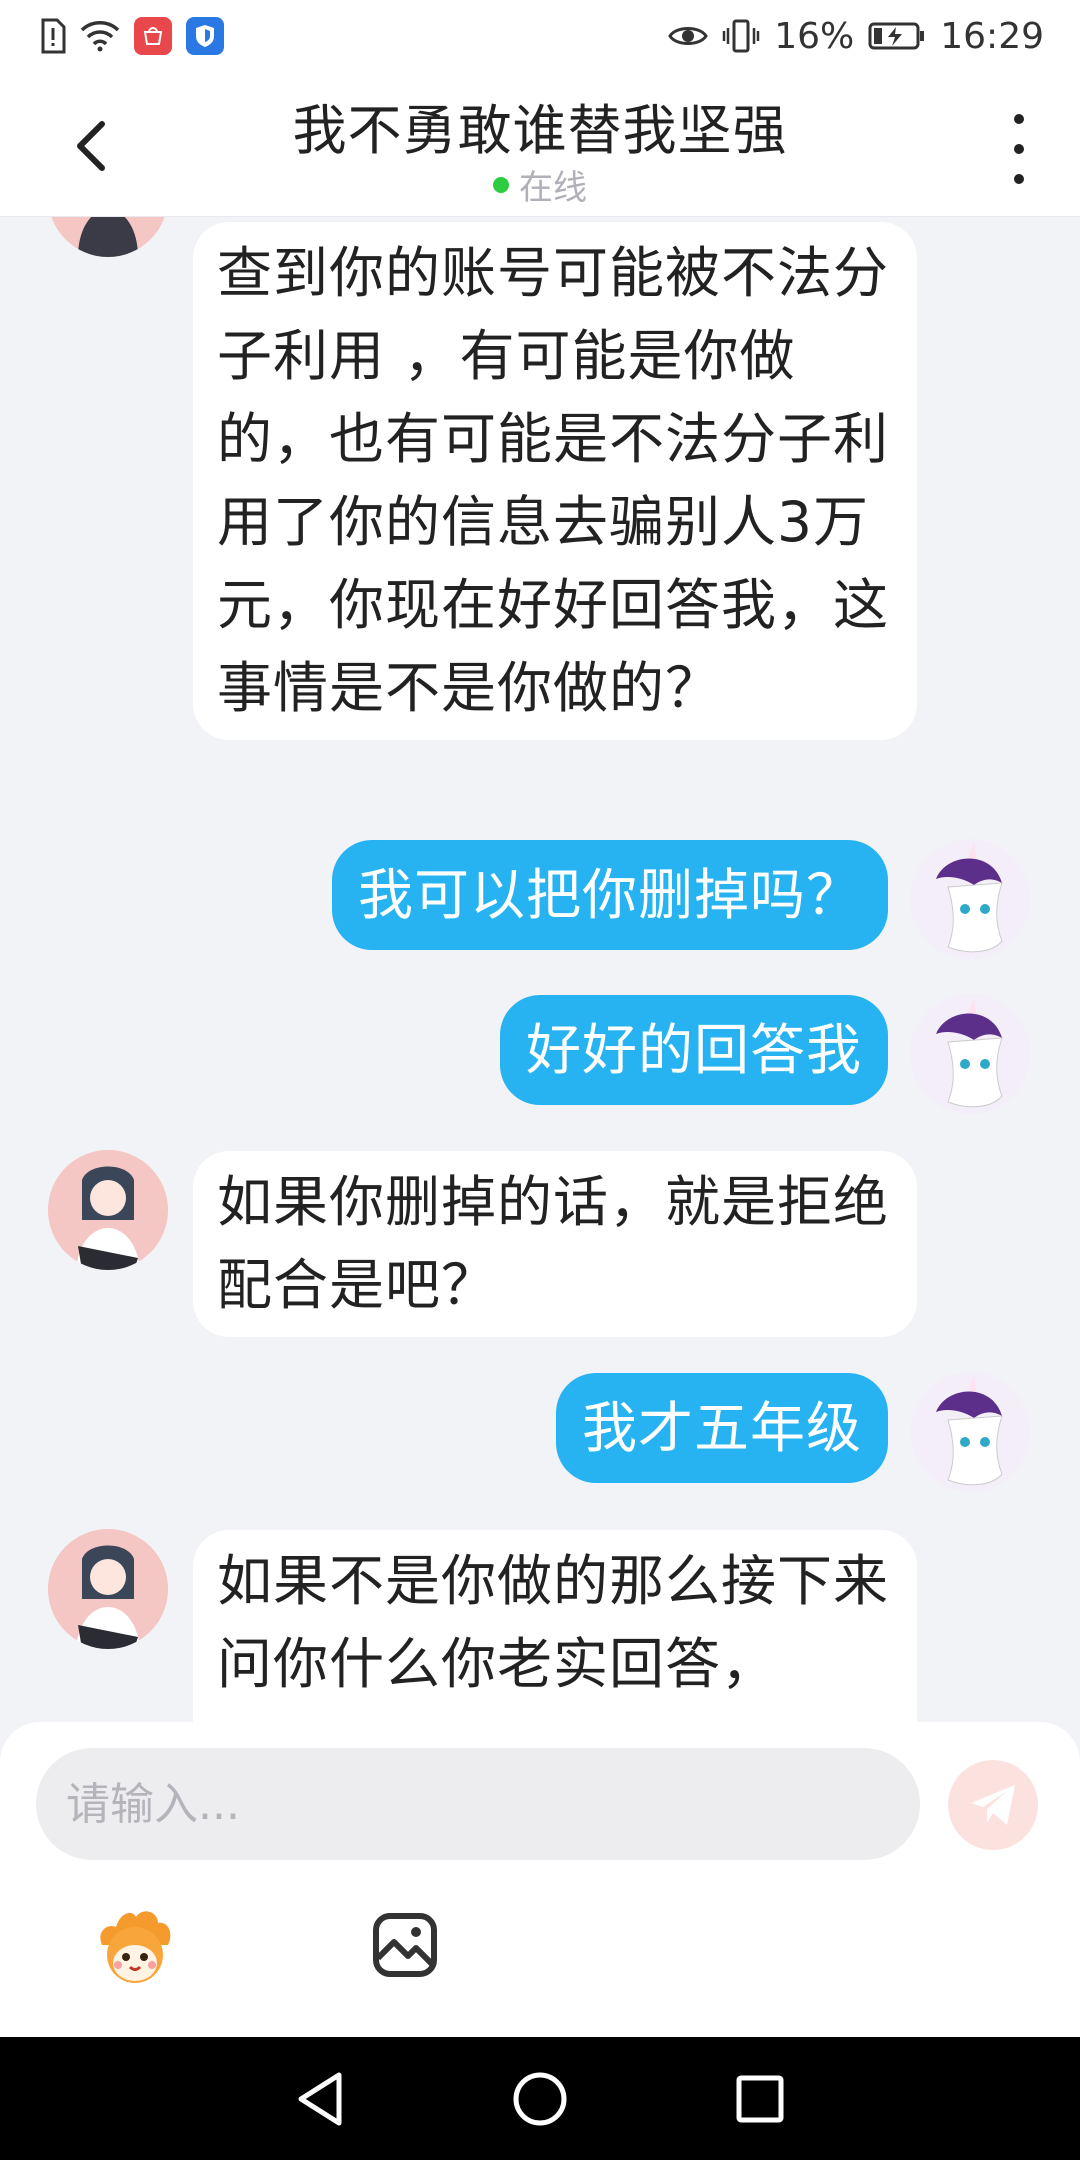 This screenshot has width=1080, height=2160. Describe the element at coordinates (478, 1804) in the screenshot. I see `message-input` at that location.